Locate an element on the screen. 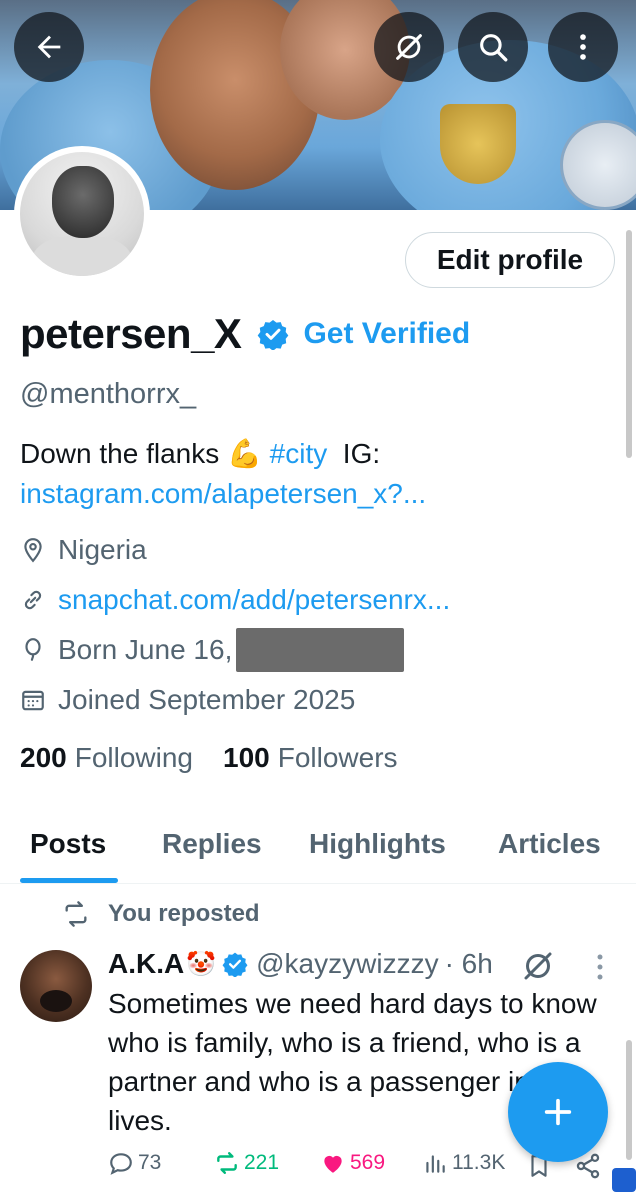 This screenshot has height=1200, width=636. repost-indicator: You reposted is located at coordinates (161, 914).